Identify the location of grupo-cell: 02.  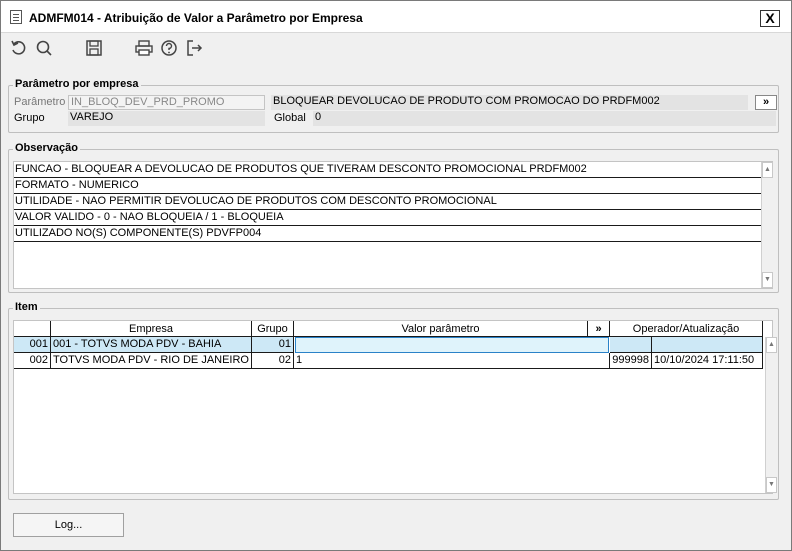
(273, 361).